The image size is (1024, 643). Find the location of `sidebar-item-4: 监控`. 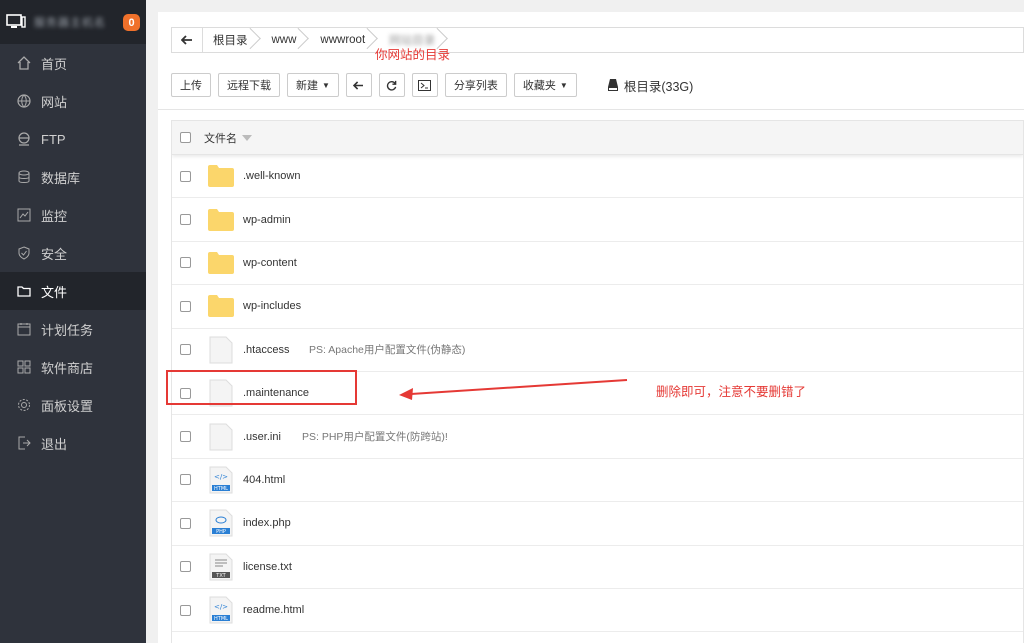

sidebar-item-4: 监控 is located at coordinates (73, 215).